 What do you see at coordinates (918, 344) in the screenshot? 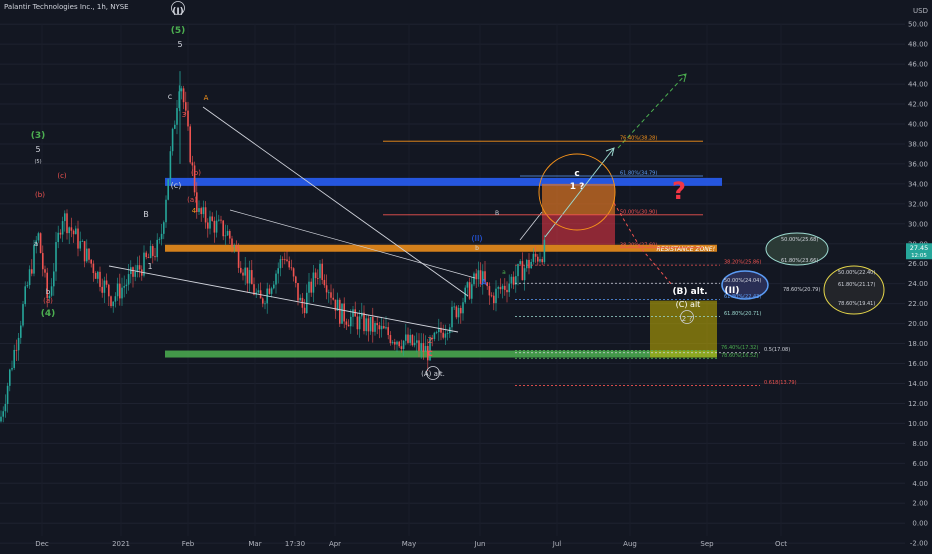
I see `price-tick-label: 18.00` at bounding box center [918, 344].